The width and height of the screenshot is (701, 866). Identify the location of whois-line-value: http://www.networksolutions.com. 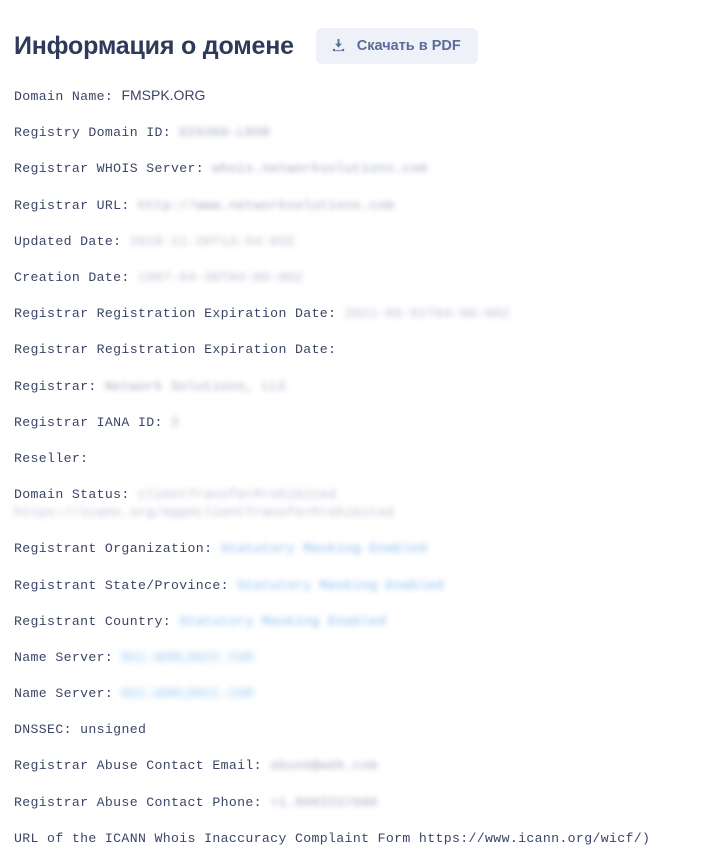
(266, 205).